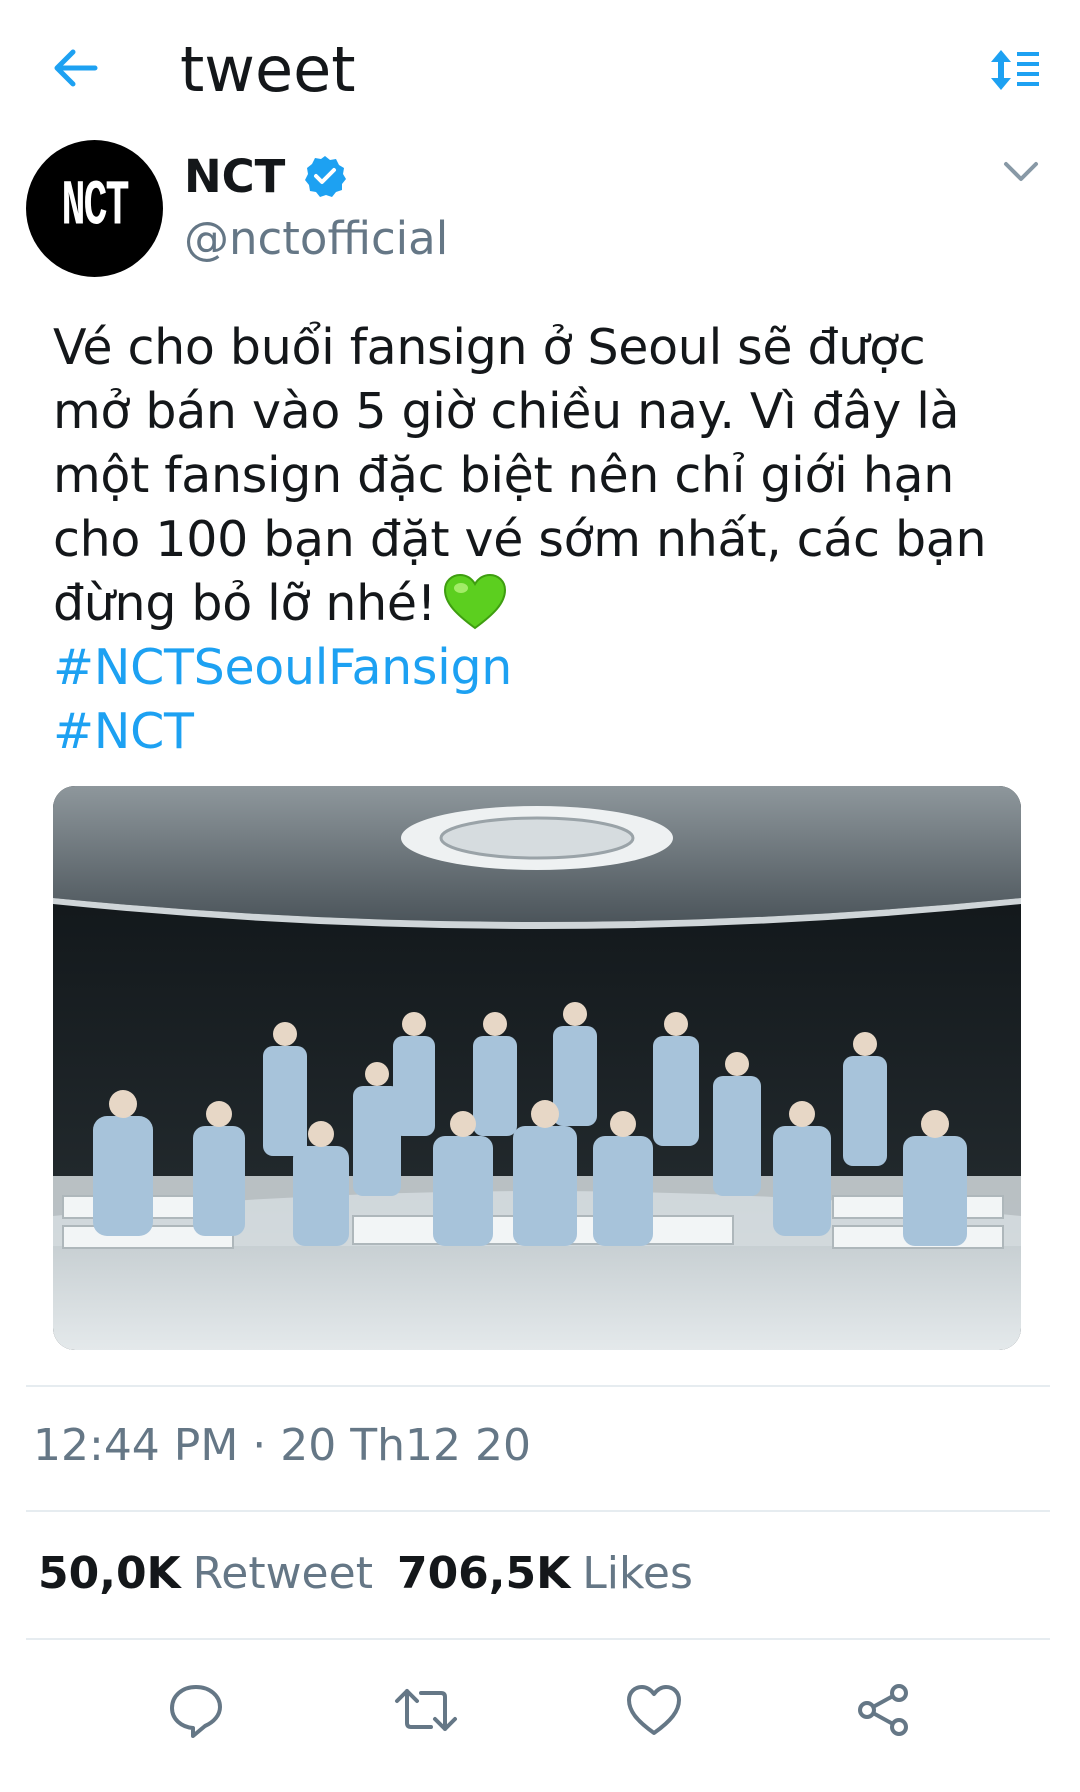 Image resolution: width=1080 pixels, height=1792 pixels. I want to click on back-arrow-icon, so click(76, 68).